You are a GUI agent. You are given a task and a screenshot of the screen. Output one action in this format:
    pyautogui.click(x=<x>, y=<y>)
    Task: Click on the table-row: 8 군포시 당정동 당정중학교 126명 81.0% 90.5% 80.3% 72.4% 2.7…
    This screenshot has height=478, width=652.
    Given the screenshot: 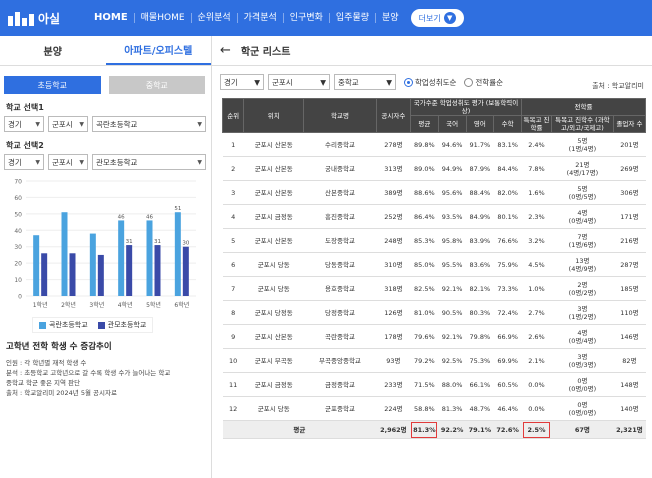 What is the action you would take?
    pyautogui.click(x=434, y=312)
    